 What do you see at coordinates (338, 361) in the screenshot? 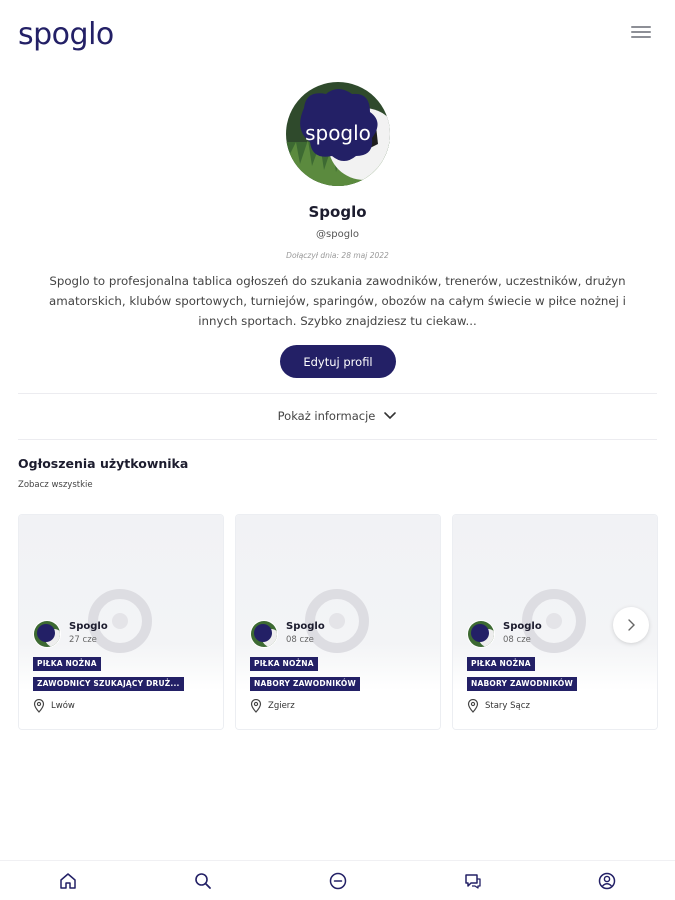
I see `edit-profile-button: Edytuj profil` at bounding box center [338, 361].